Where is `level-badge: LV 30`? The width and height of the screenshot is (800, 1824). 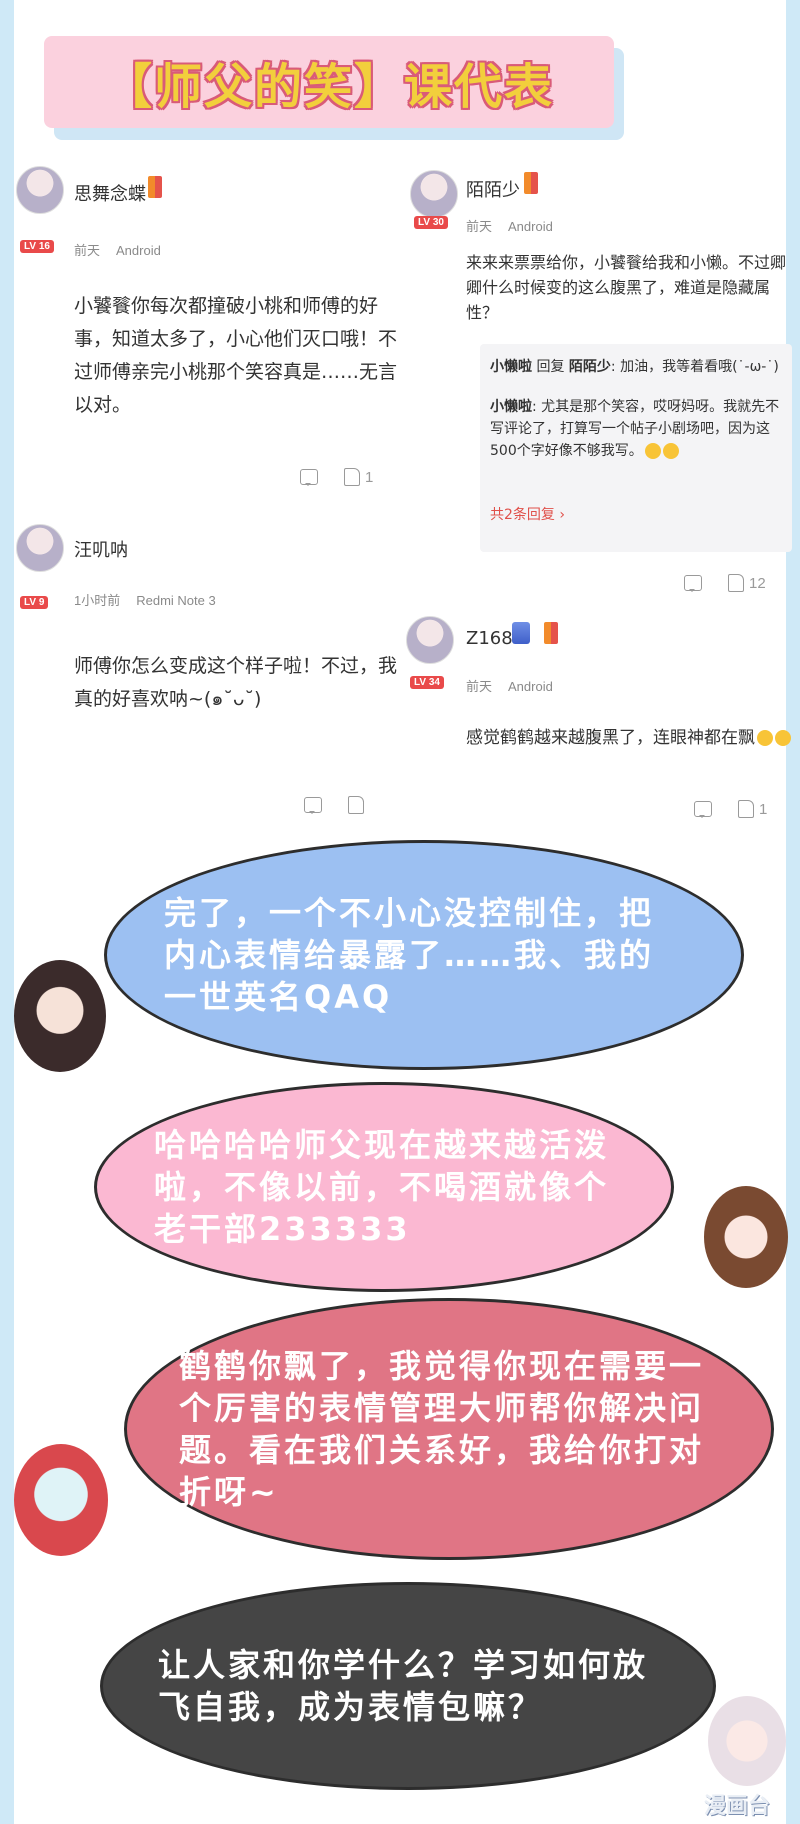 level-badge: LV 30 is located at coordinates (431, 222).